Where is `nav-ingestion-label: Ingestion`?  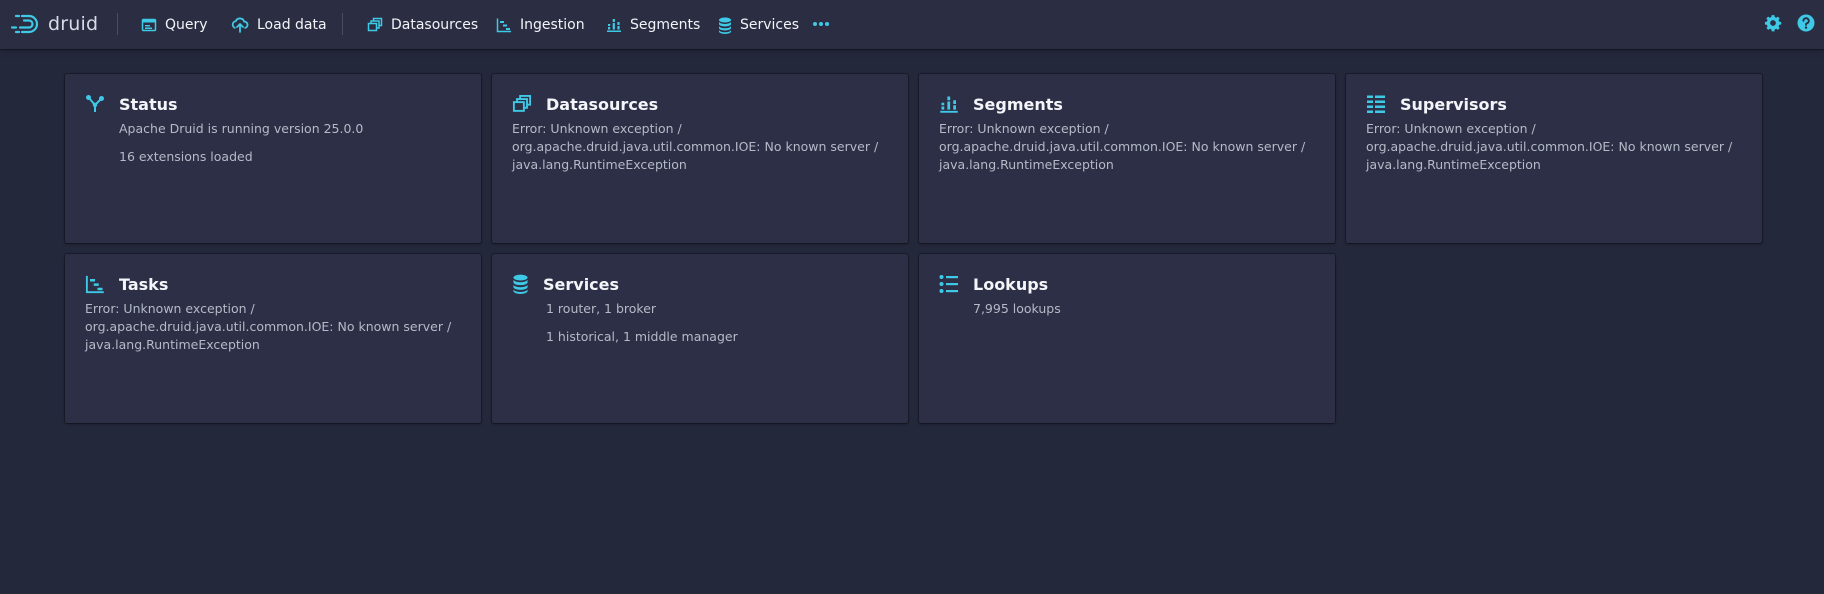
nav-ingestion-label: Ingestion is located at coordinates (552, 25).